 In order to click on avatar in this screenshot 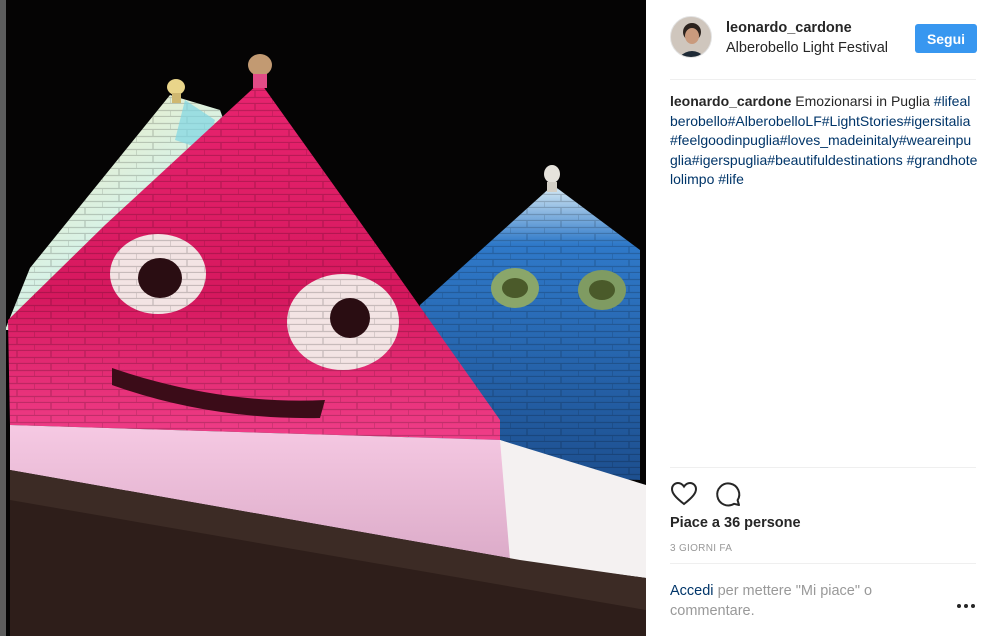, I will do `click(691, 37)`.